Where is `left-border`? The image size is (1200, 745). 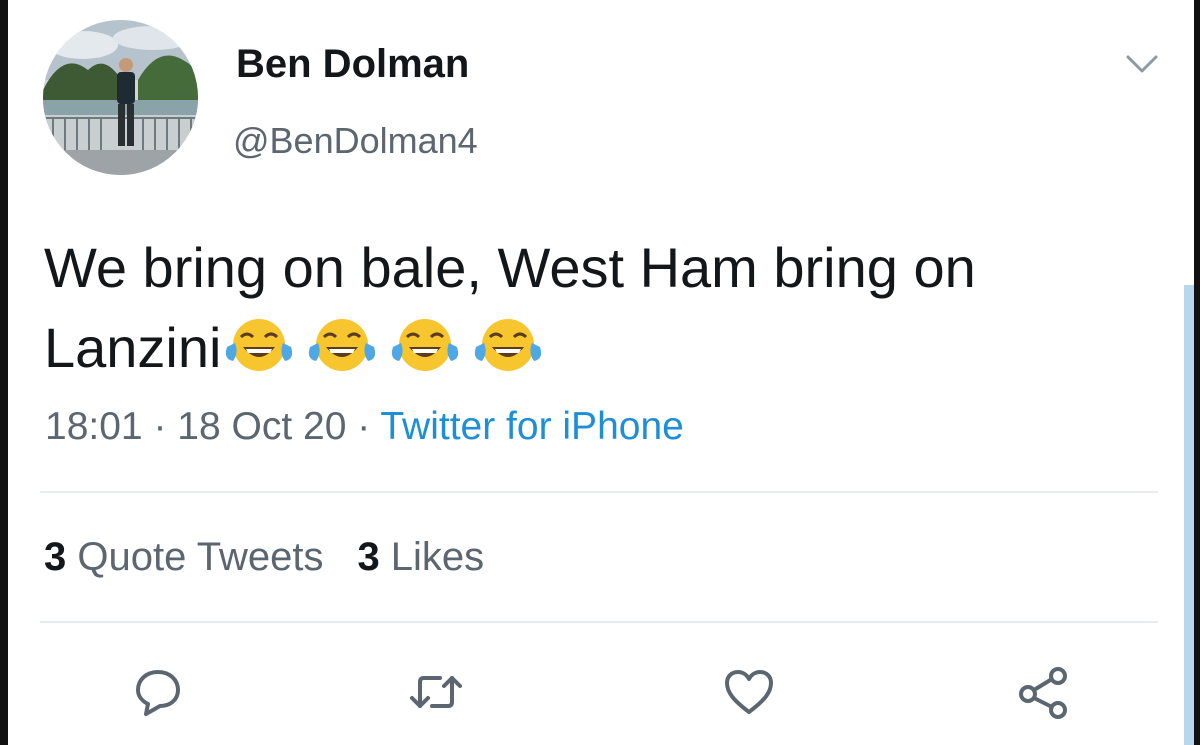
left-border is located at coordinates (4, 372).